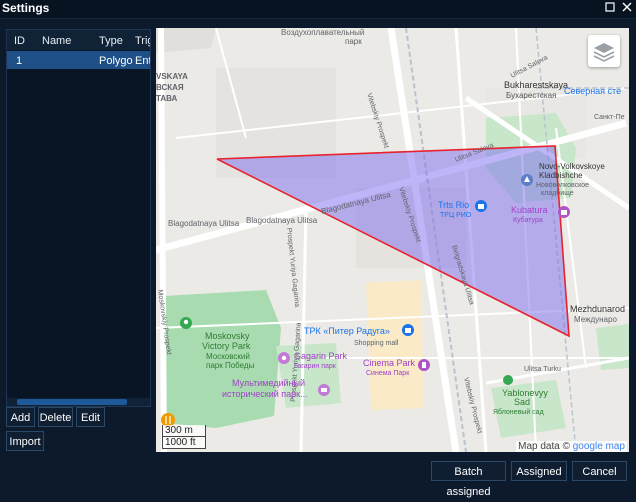  I want to click on turku-label: Ulitsa Turku, so click(542, 369).